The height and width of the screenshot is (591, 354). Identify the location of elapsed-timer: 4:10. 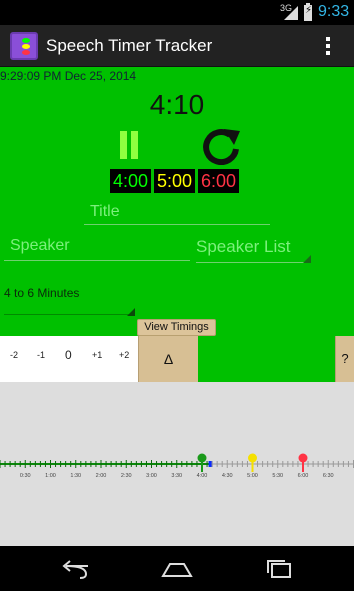
(177, 104).